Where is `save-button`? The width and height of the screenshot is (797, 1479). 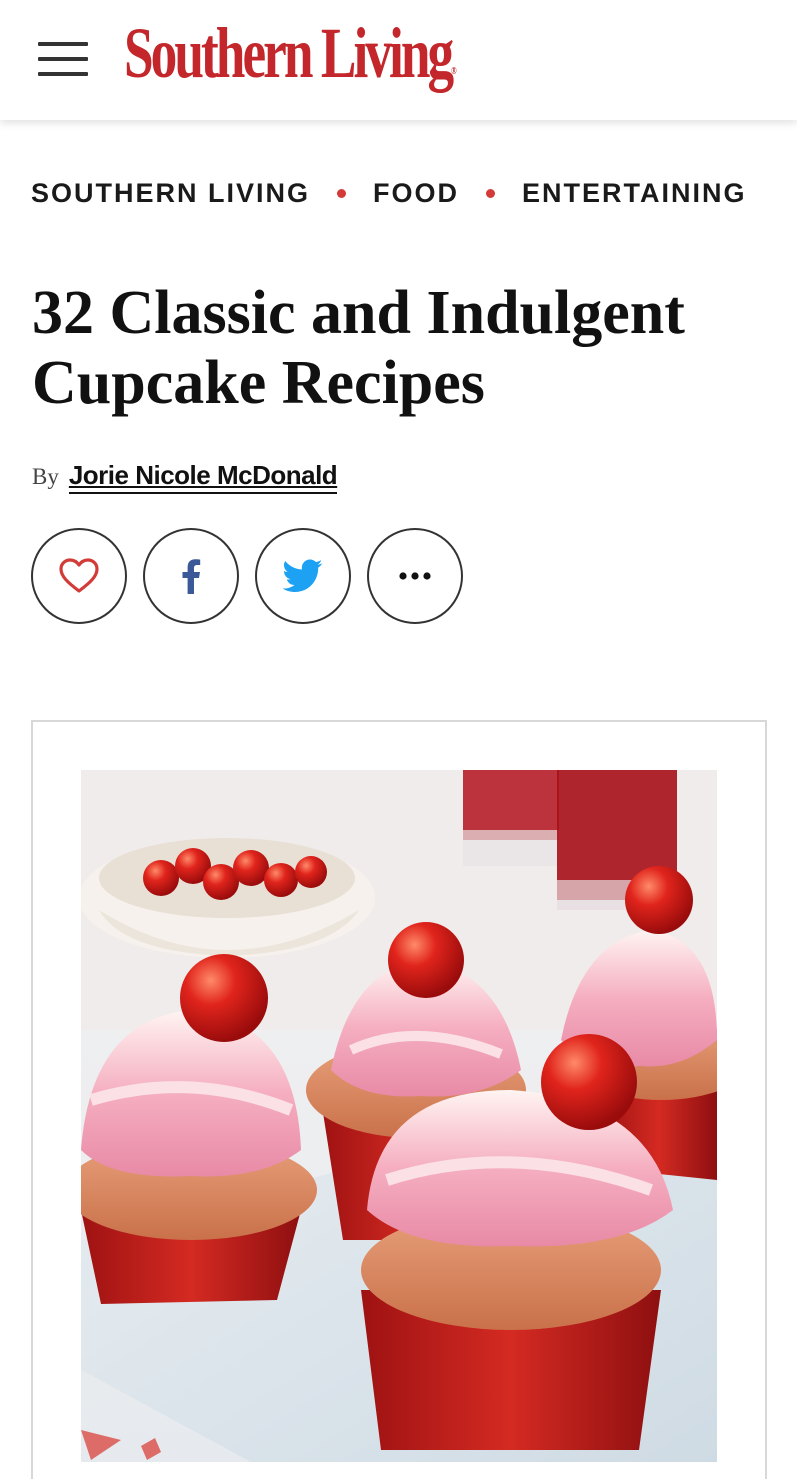
save-button is located at coordinates (79, 576).